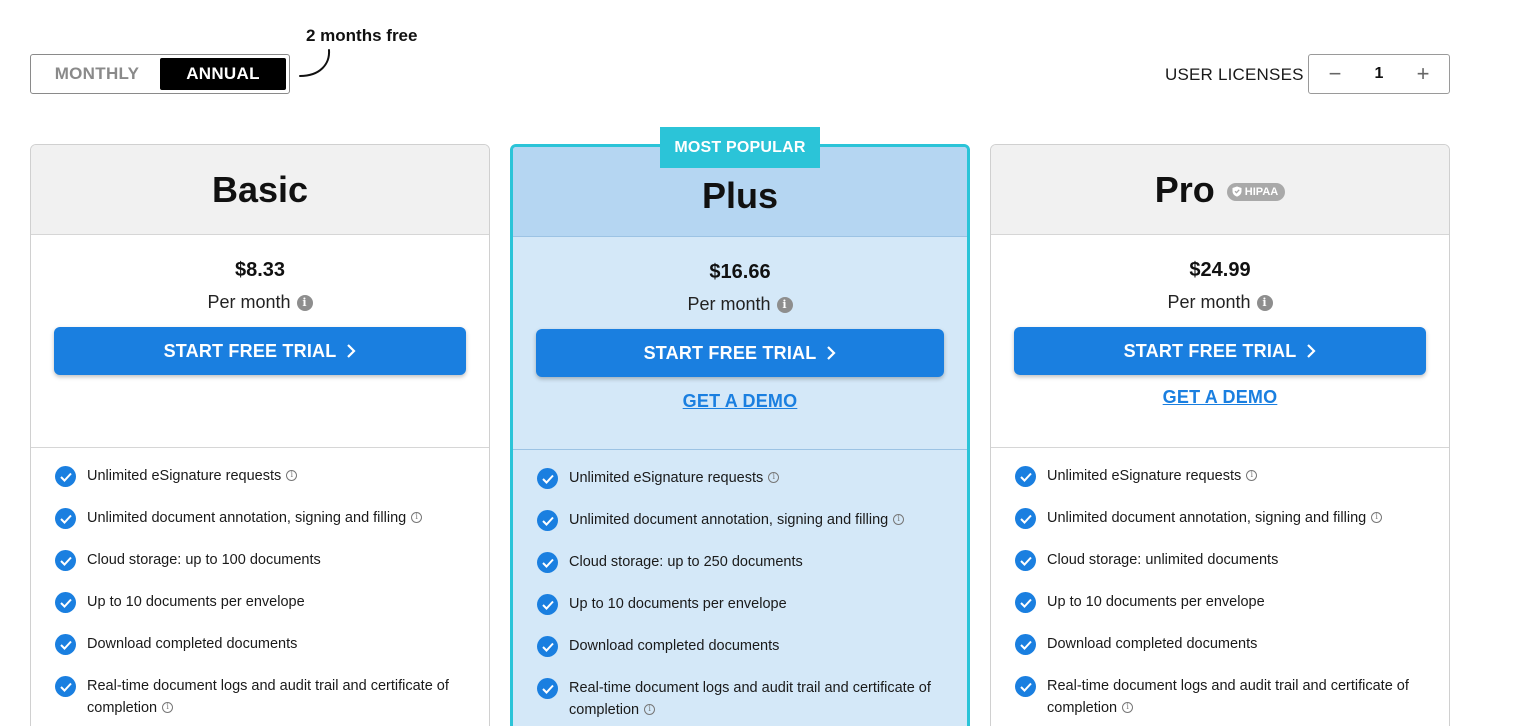 The width and height of the screenshot is (1515, 726). Describe the element at coordinates (1261, 191) in the screenshot. I see `hipaa-badge-label: HIPAA` at that location.